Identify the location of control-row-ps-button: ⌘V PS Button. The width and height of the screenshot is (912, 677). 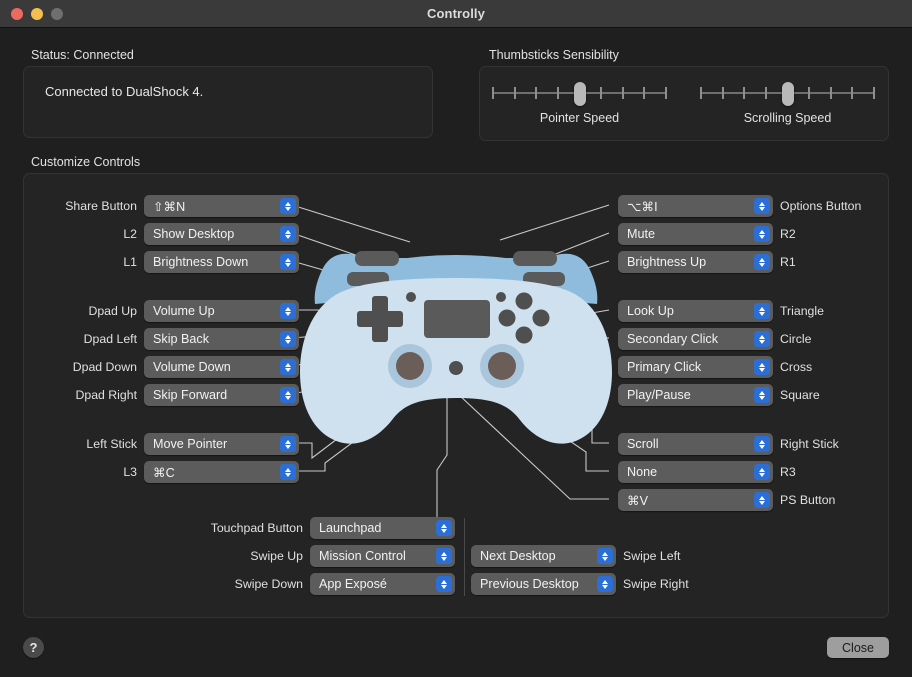
(749, 500).